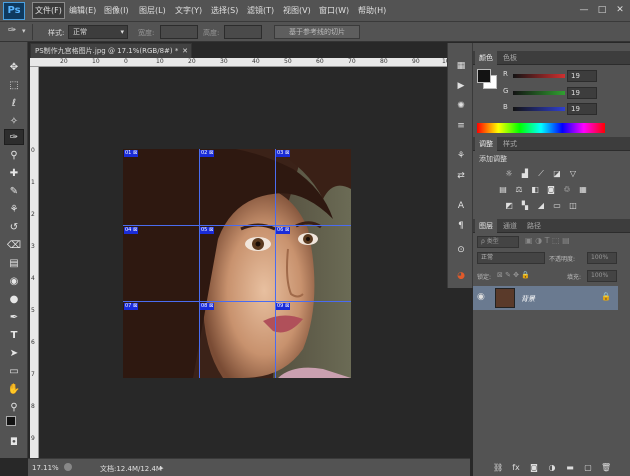  Describe the element at coordinates (602, 276) in the screenshot. I see `fill-input: 100%` at that location.